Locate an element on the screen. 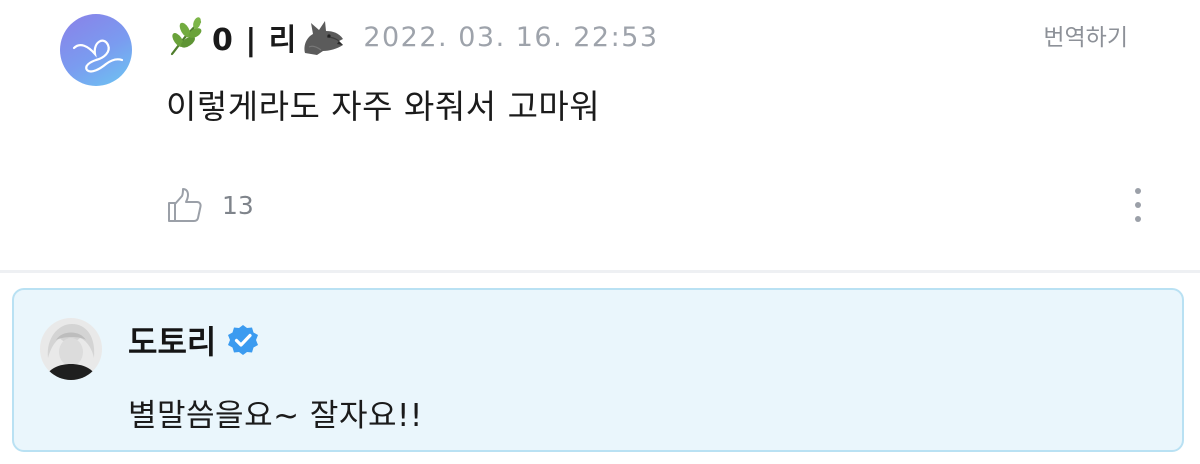  reply-header: 도토리 is located at coordinates (194, 340).